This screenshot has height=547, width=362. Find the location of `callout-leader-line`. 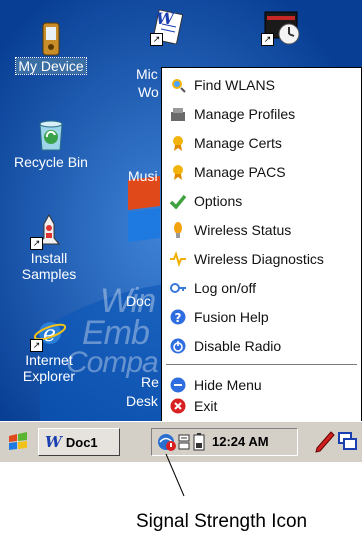

callout-leader-line is located at coordinates (175, 475).